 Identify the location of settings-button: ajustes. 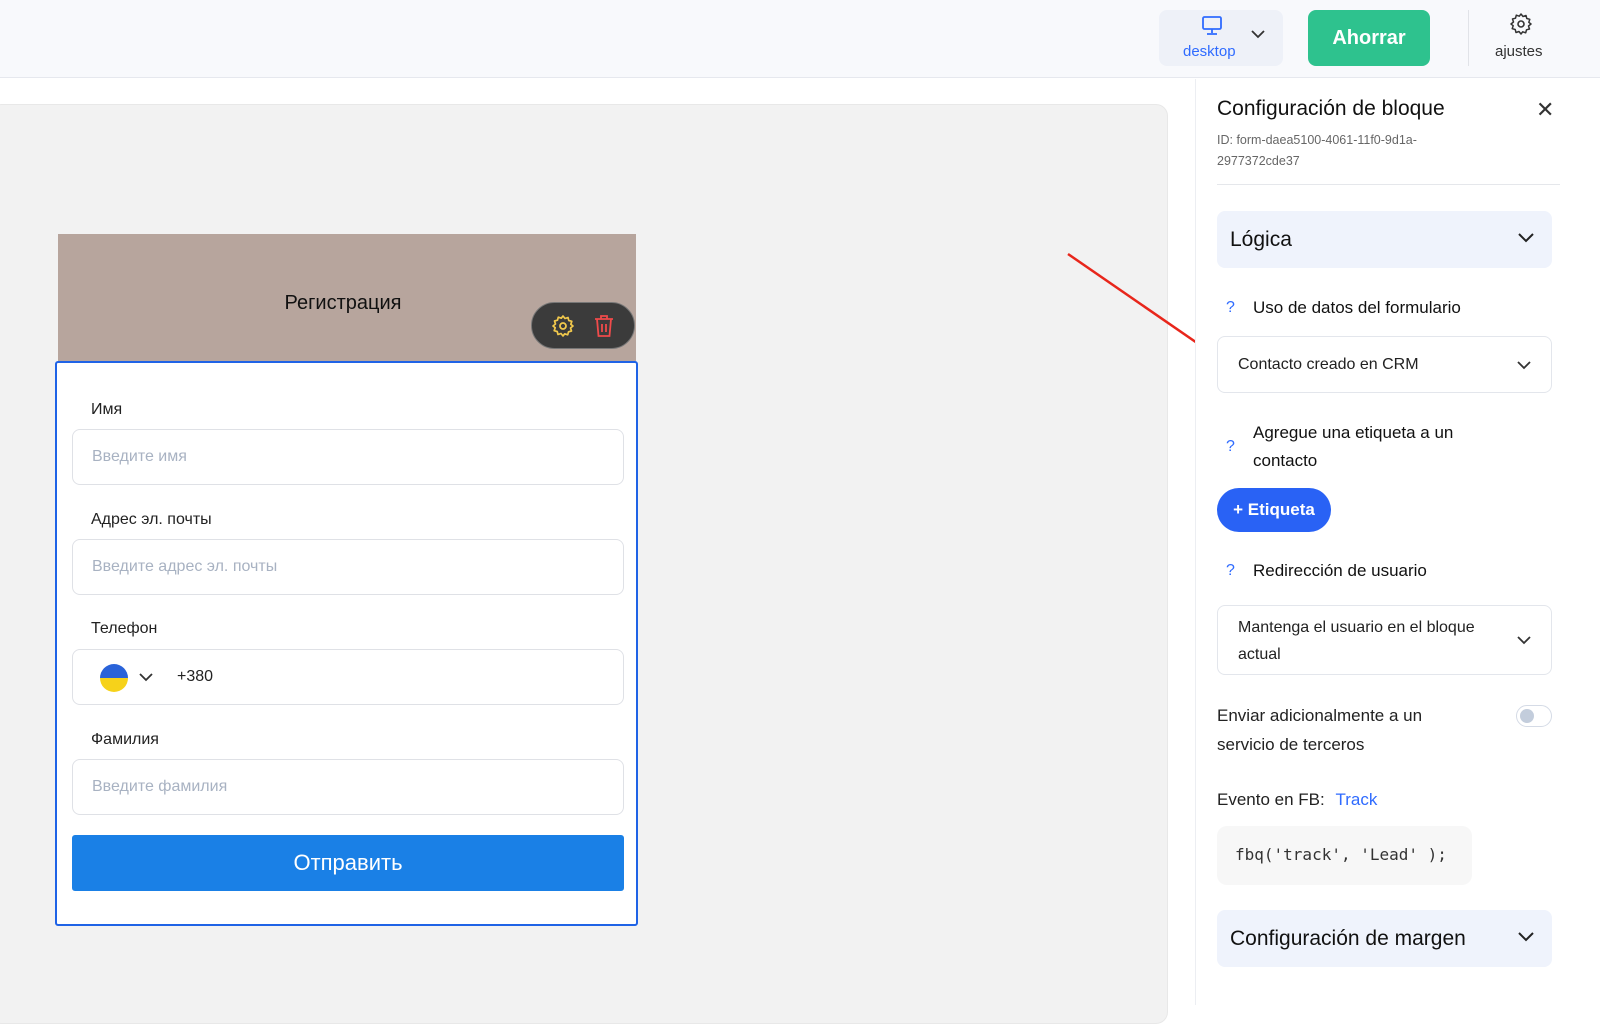
(1521, 39).